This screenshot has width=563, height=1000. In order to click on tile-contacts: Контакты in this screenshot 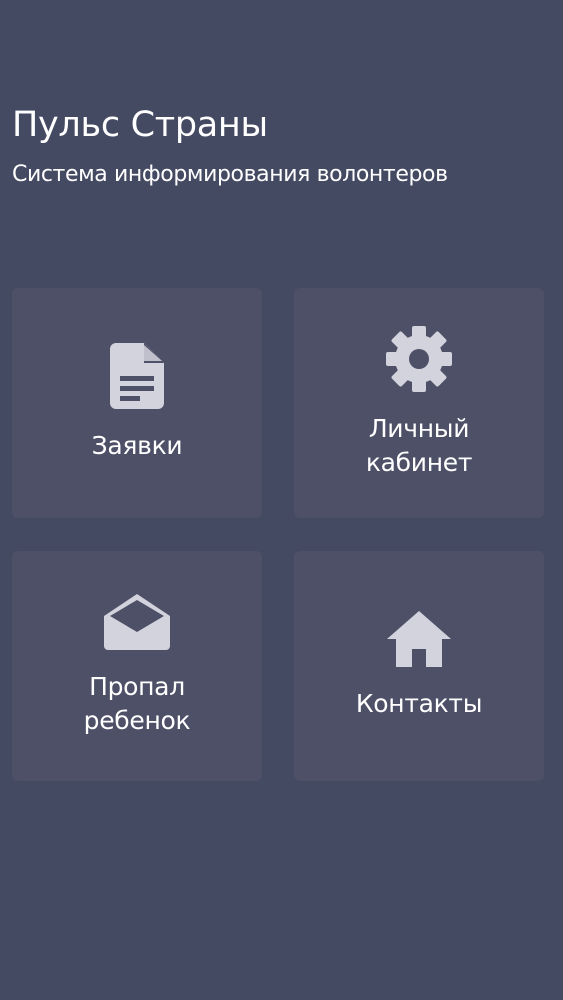, I will do `click(419, 666)`.